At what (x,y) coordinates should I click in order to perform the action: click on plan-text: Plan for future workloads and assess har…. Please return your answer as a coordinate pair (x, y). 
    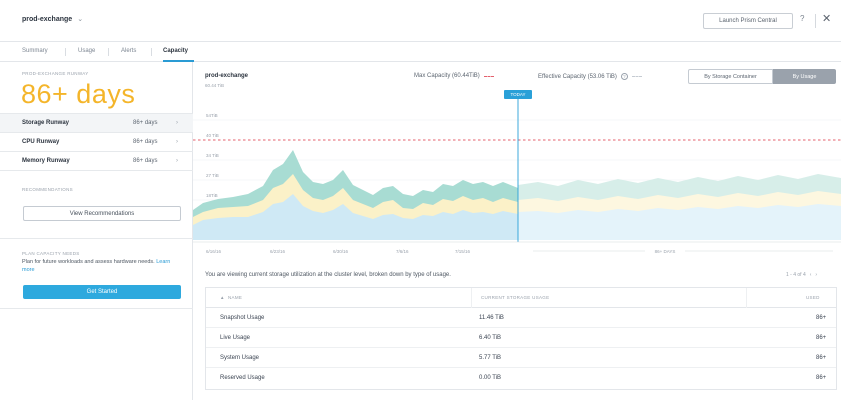
    Looking at the image, I should click on (97, 266).